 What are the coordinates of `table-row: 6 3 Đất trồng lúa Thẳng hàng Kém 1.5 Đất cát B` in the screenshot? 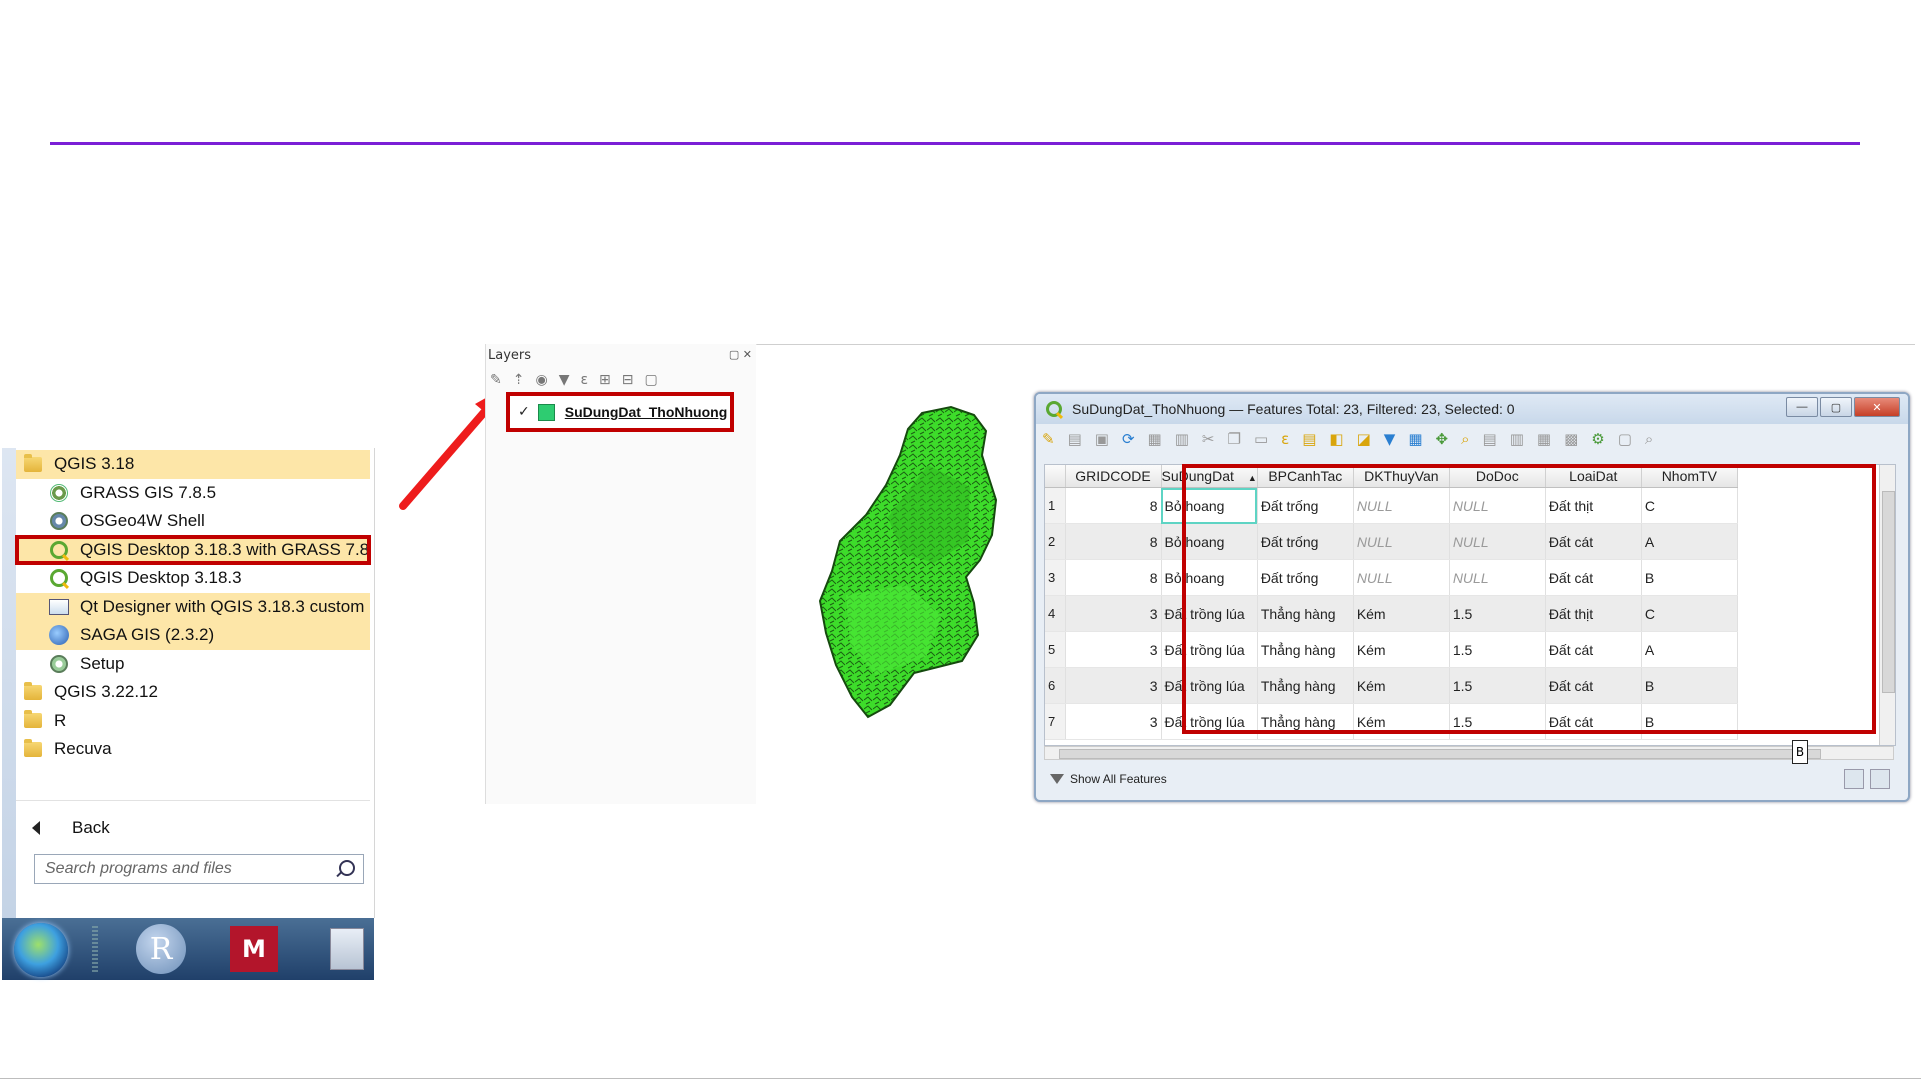 It's located at (1391, 685).